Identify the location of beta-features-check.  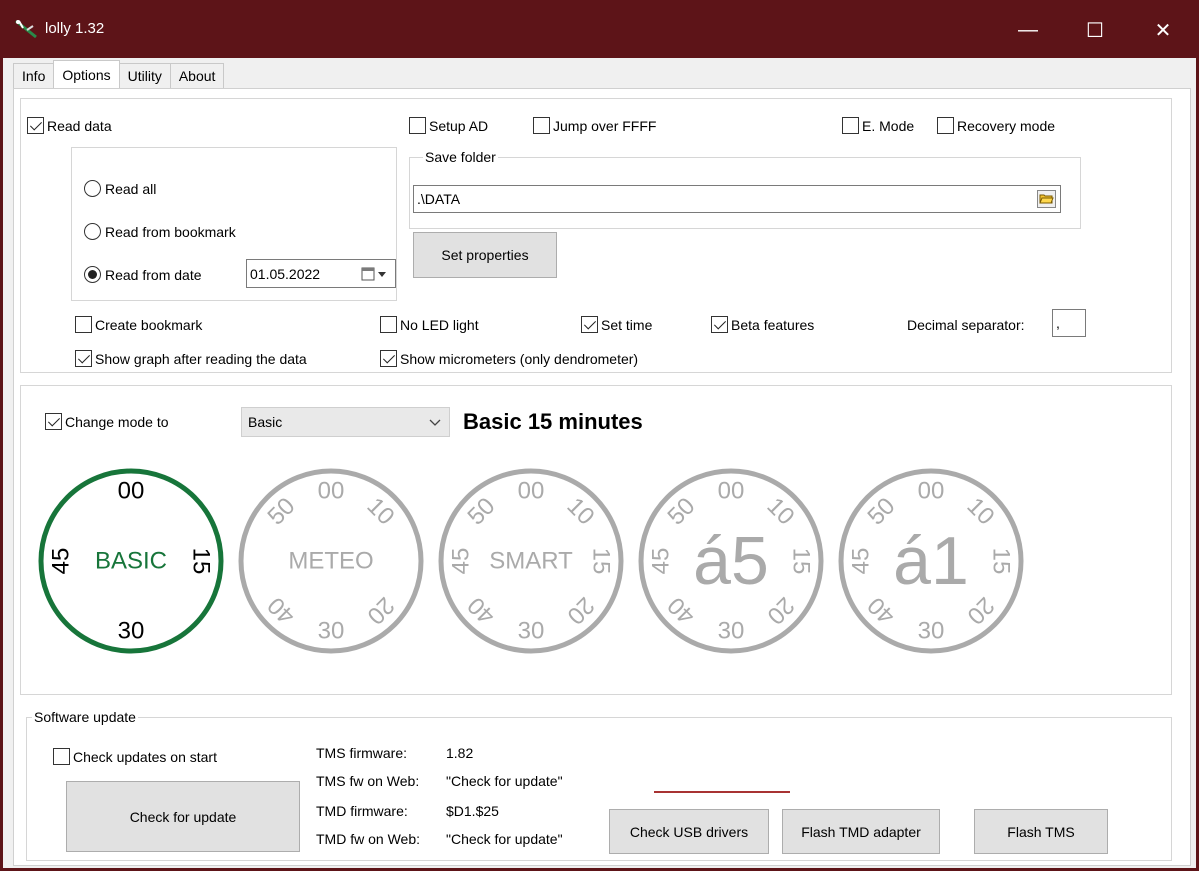
(719, 324).